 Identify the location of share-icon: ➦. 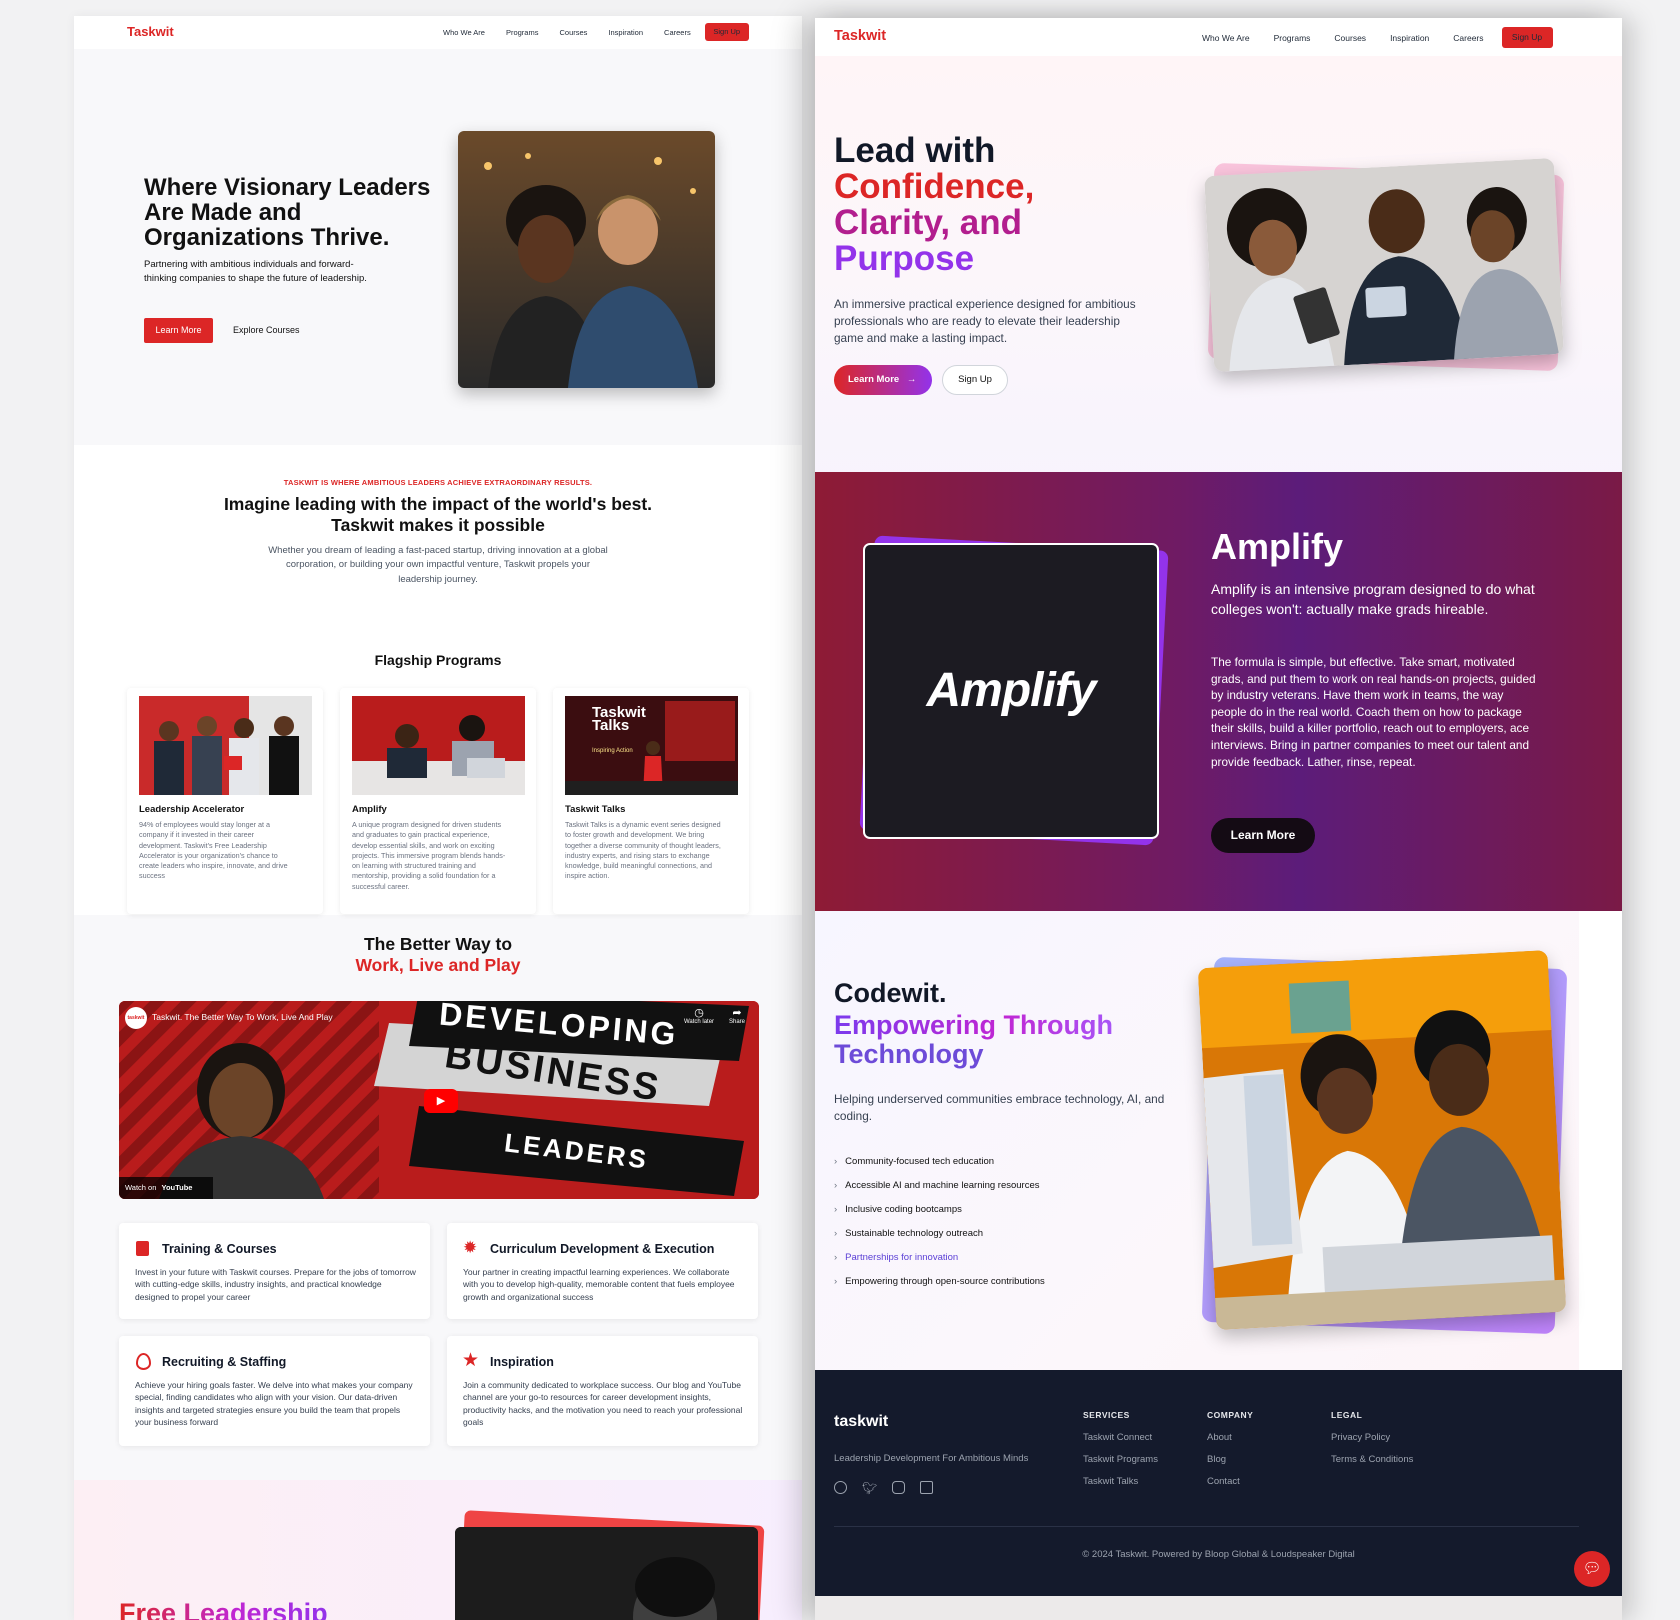
(737, 1013).